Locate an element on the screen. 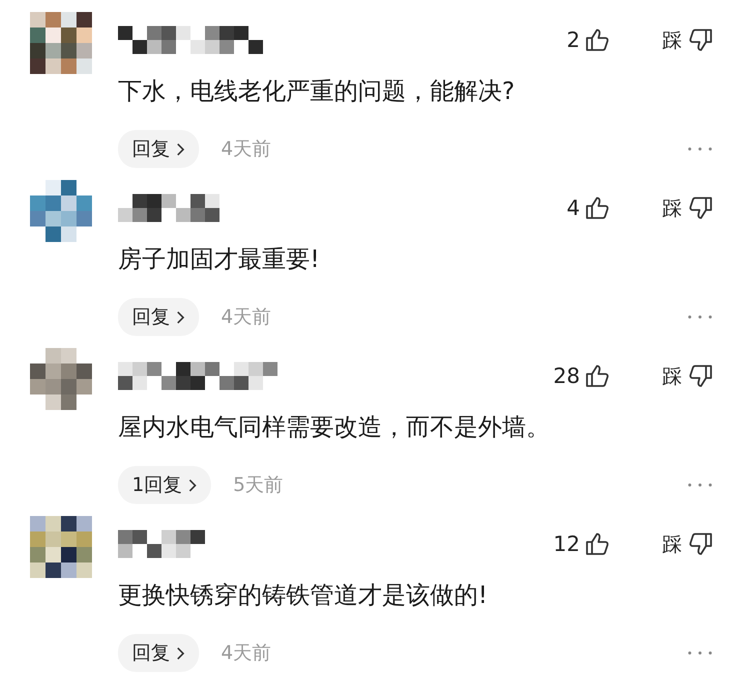 The height and width of the screenshot is (683, 750). reply-button: 1回复 is located at coordinates (165, 485).